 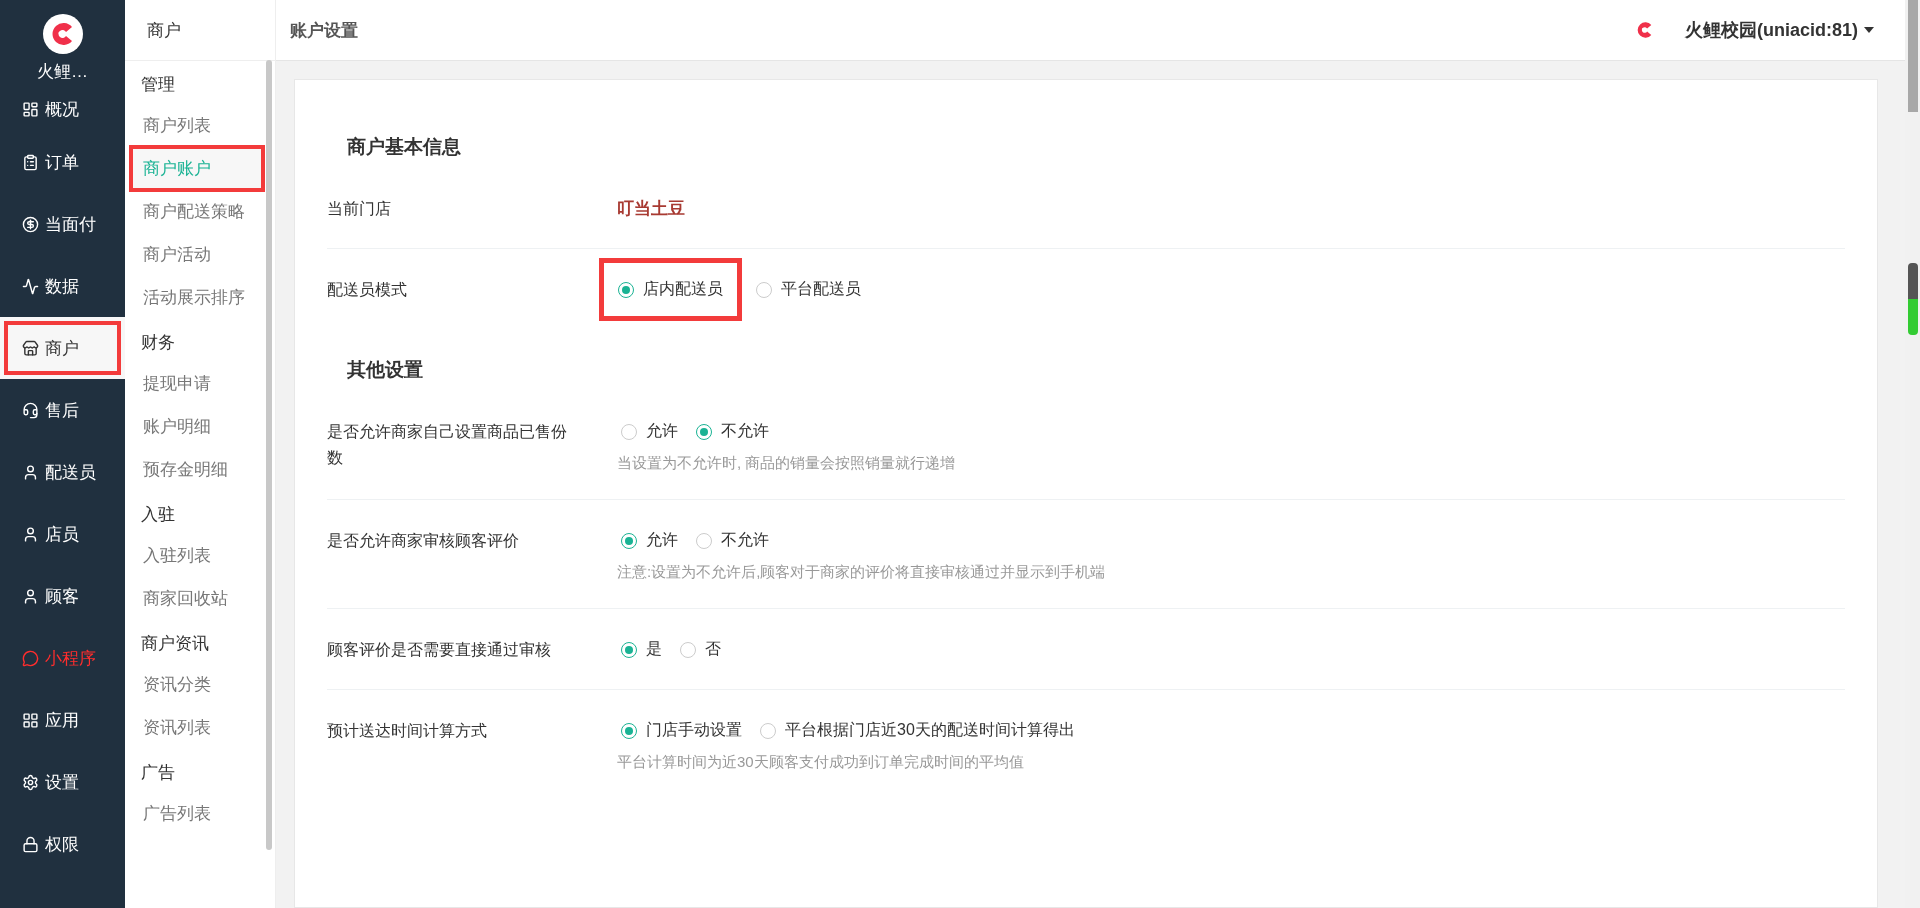 What do you see at coordinates (1913, 299) in the screenshot?
I see `level-meter-icon` at bounding box center [1913, 299].